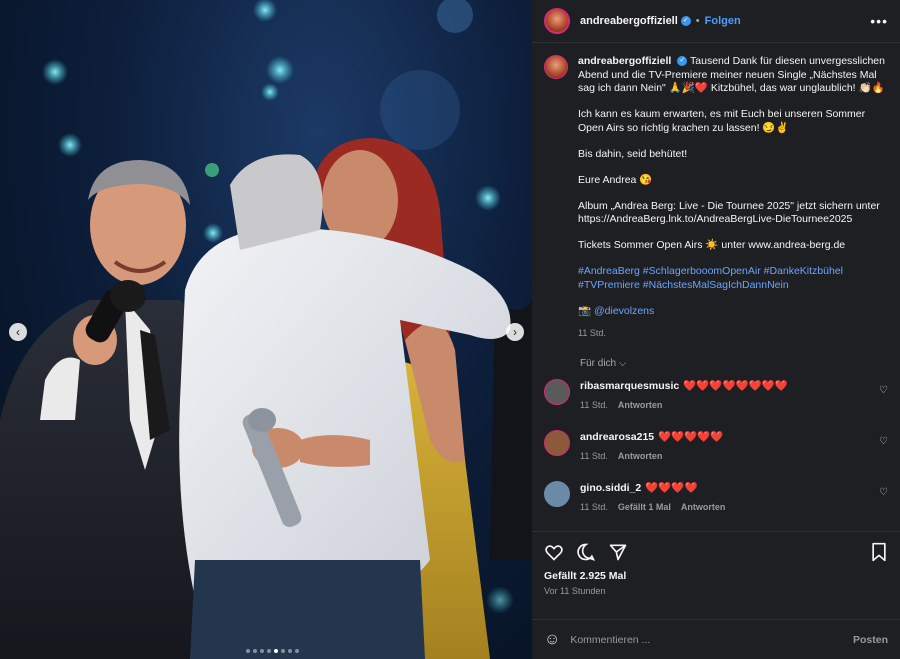 The width and height of the screenshot is (900, 659). What do you see at coordinates (552, 640) in the screenshot?
I see `emoji-picker-icon: ☺` at bounding box center [552, 640].